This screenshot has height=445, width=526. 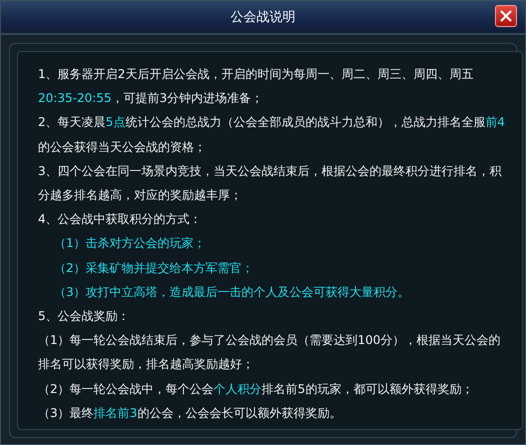 What do you see at coordinates (84, 317) in the screenshot?
I see `rule-text: 5、公会战奖励：` at bounding box center [84, 317].